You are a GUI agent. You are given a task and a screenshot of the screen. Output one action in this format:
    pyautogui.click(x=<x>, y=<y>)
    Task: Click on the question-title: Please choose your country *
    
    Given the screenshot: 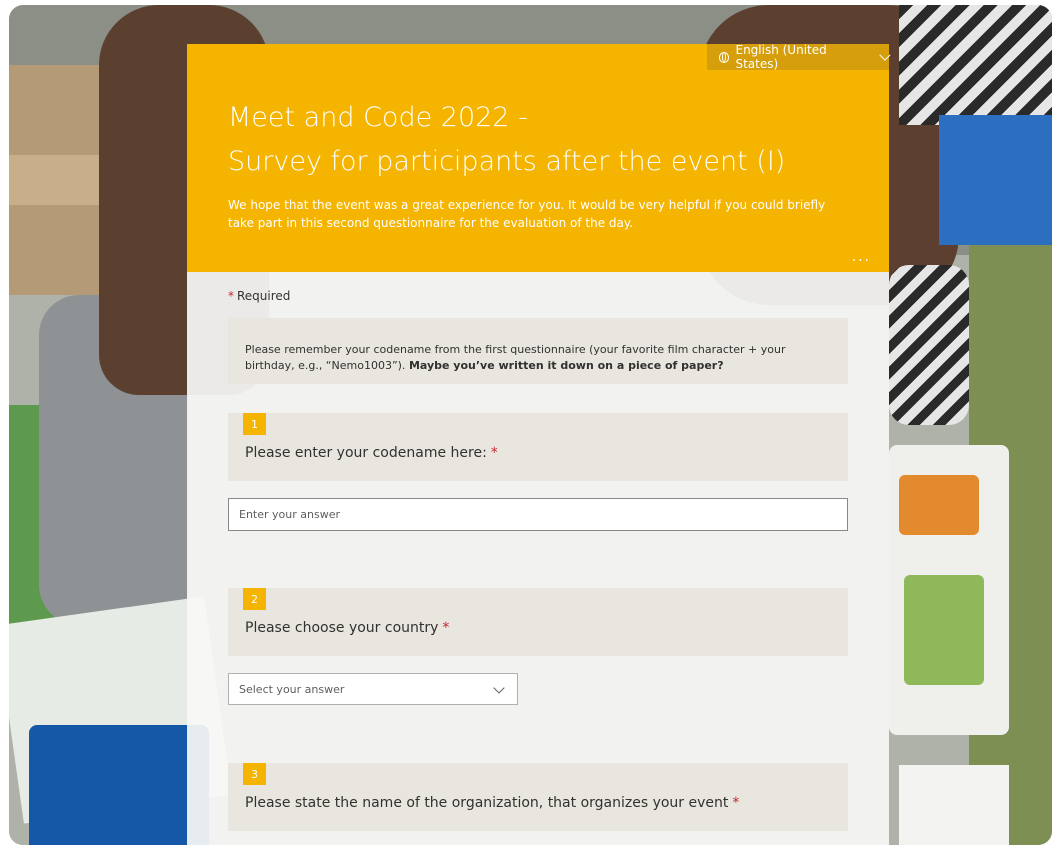 What is the action you would take?
    pyautogui.click(x=347, y=628)
    